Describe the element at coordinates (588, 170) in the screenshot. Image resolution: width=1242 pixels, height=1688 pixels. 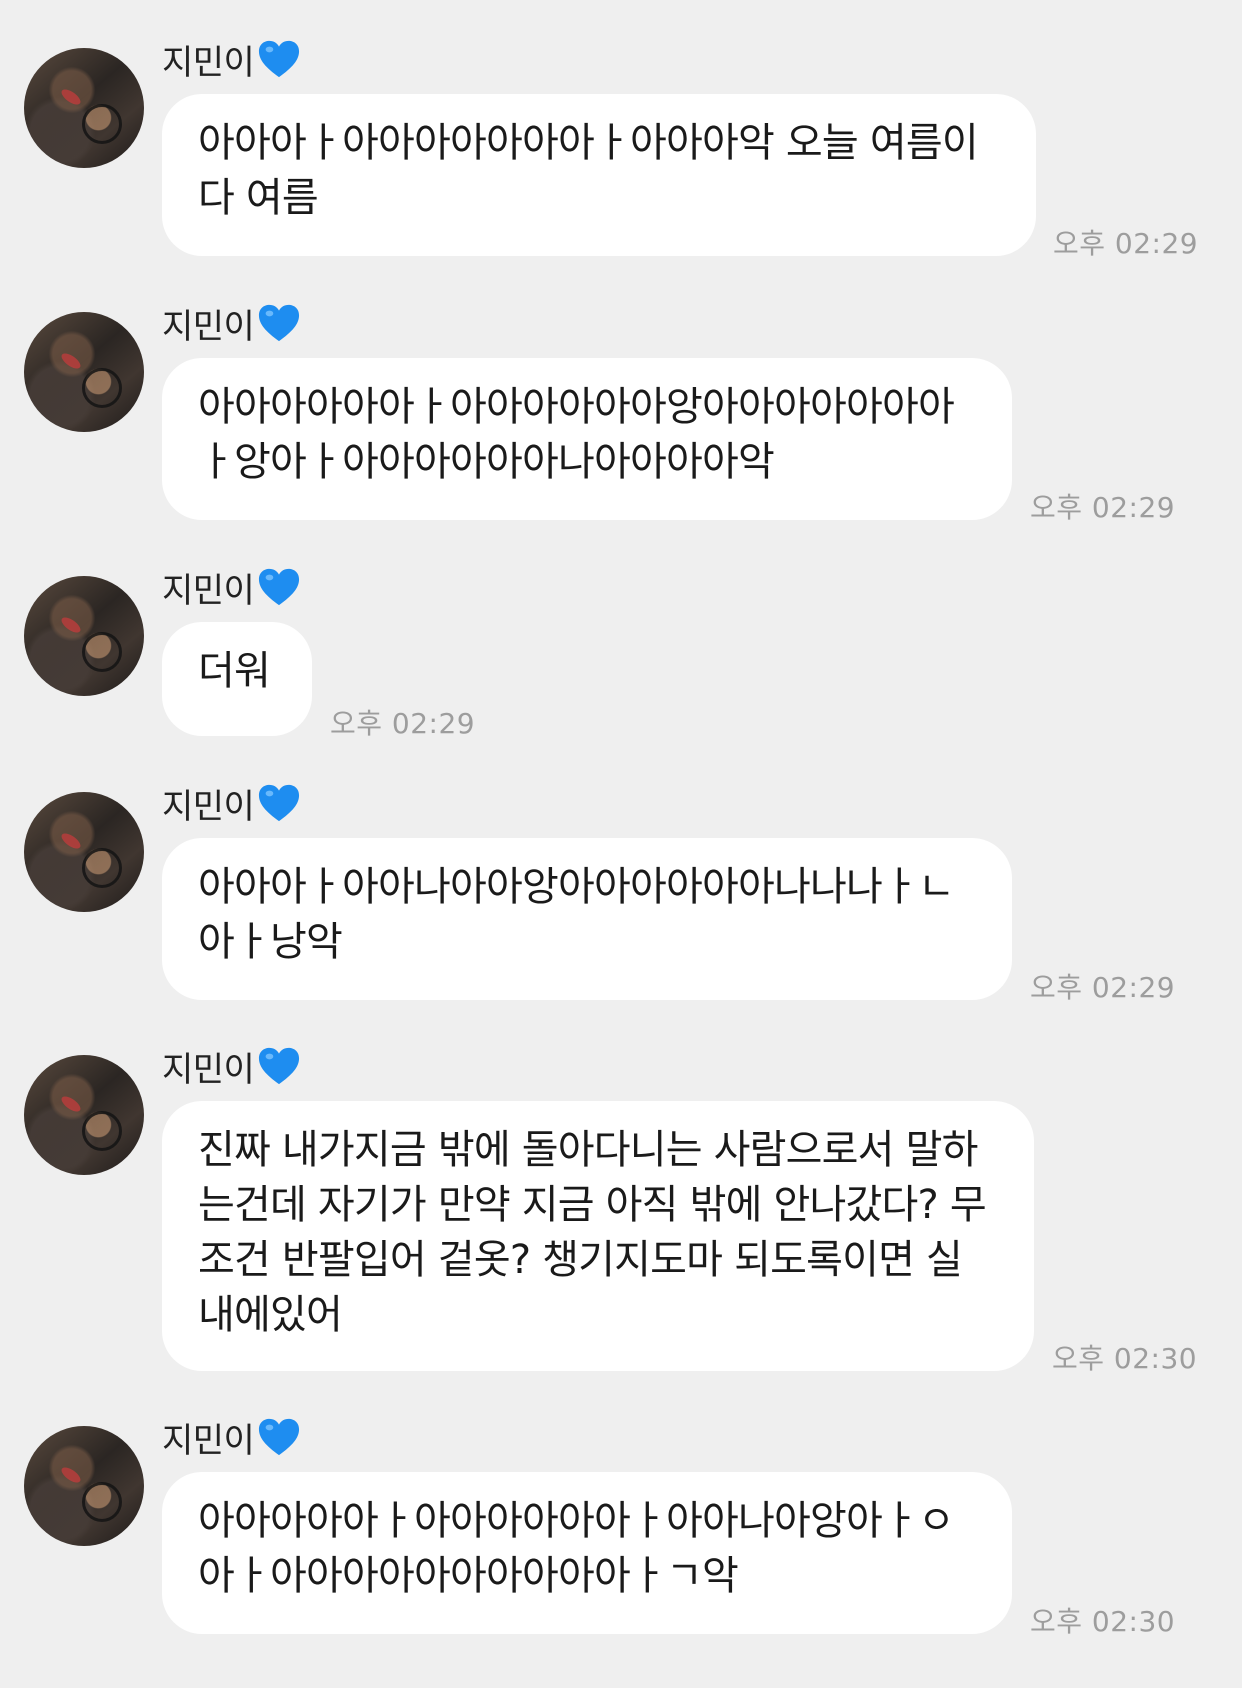
I see `message-text: 아아아ㅏ아아아아아아아ㅏ아아아악 오늘 여름이다 여름` at that location.